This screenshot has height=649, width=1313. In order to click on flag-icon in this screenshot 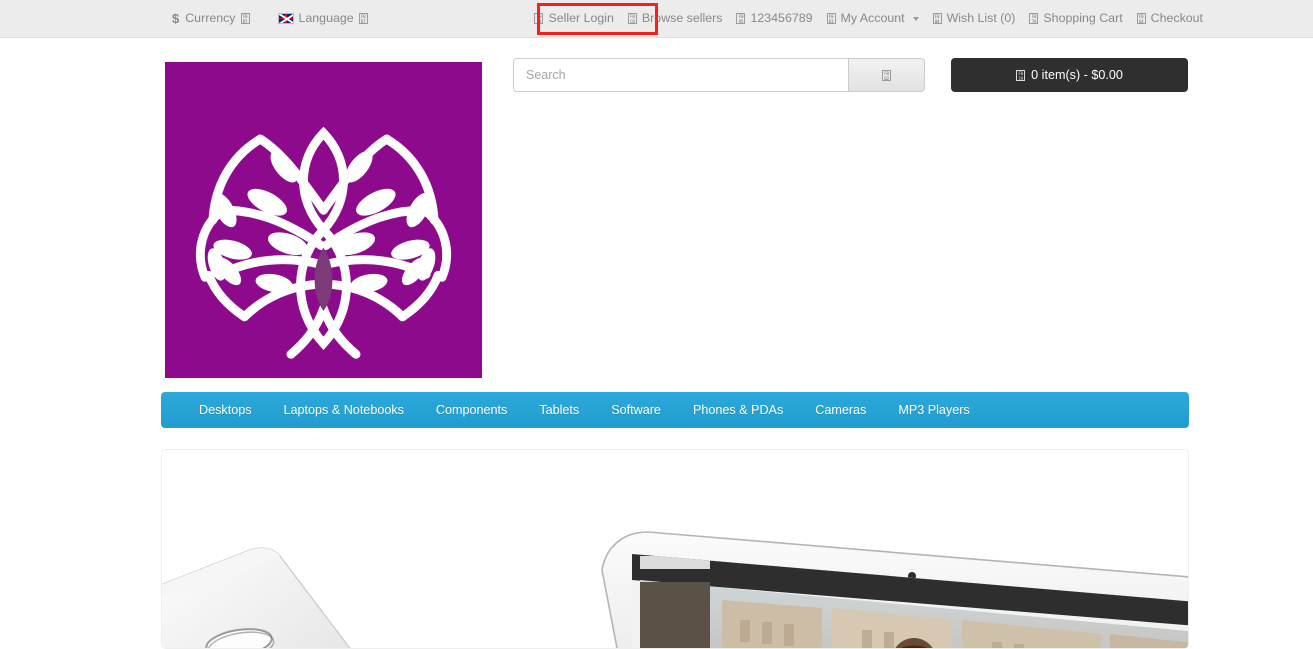, I will do `click(285, 18)`.